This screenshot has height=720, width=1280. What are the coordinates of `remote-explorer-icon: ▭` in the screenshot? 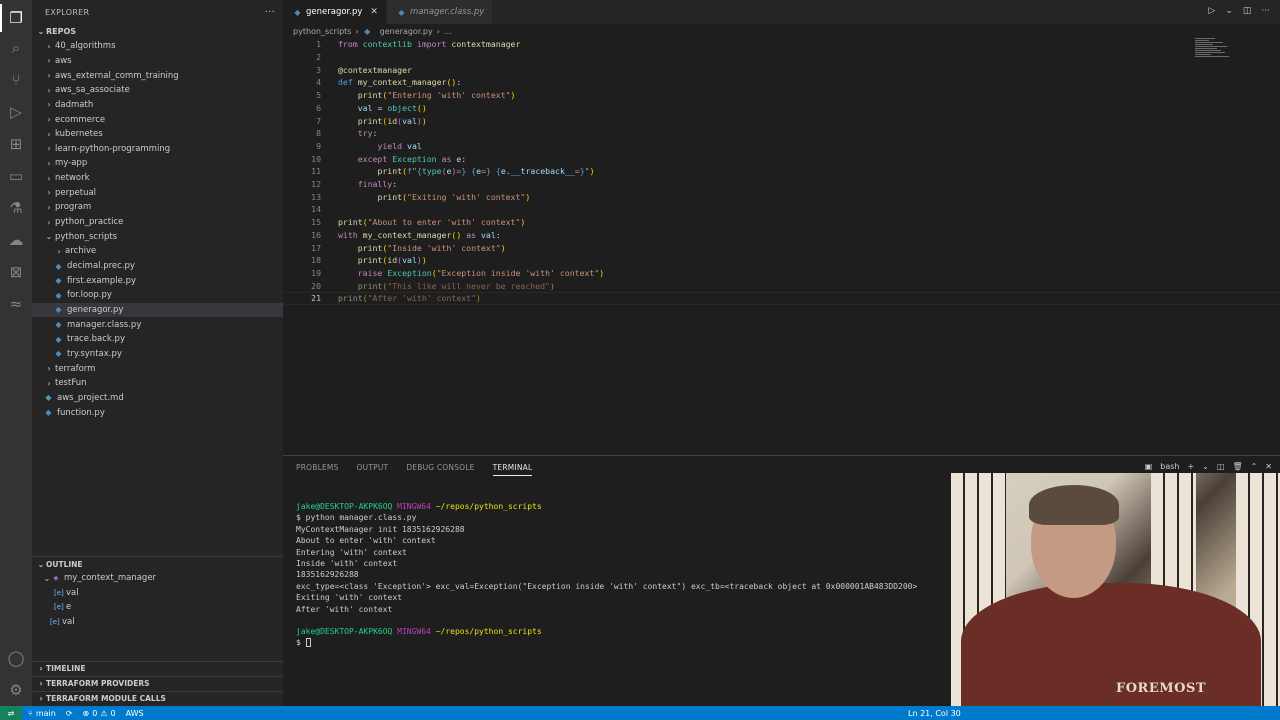 It's located at (16, 176).